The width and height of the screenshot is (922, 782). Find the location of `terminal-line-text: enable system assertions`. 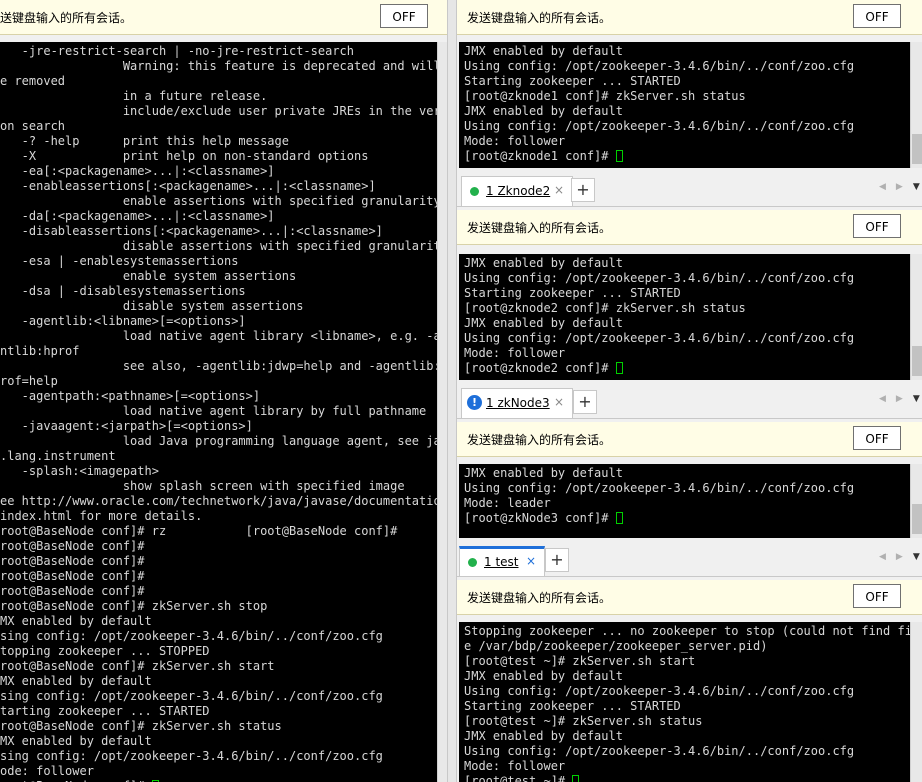

terminal-line-text: enable system assertions is located at coordinates (148, 276).